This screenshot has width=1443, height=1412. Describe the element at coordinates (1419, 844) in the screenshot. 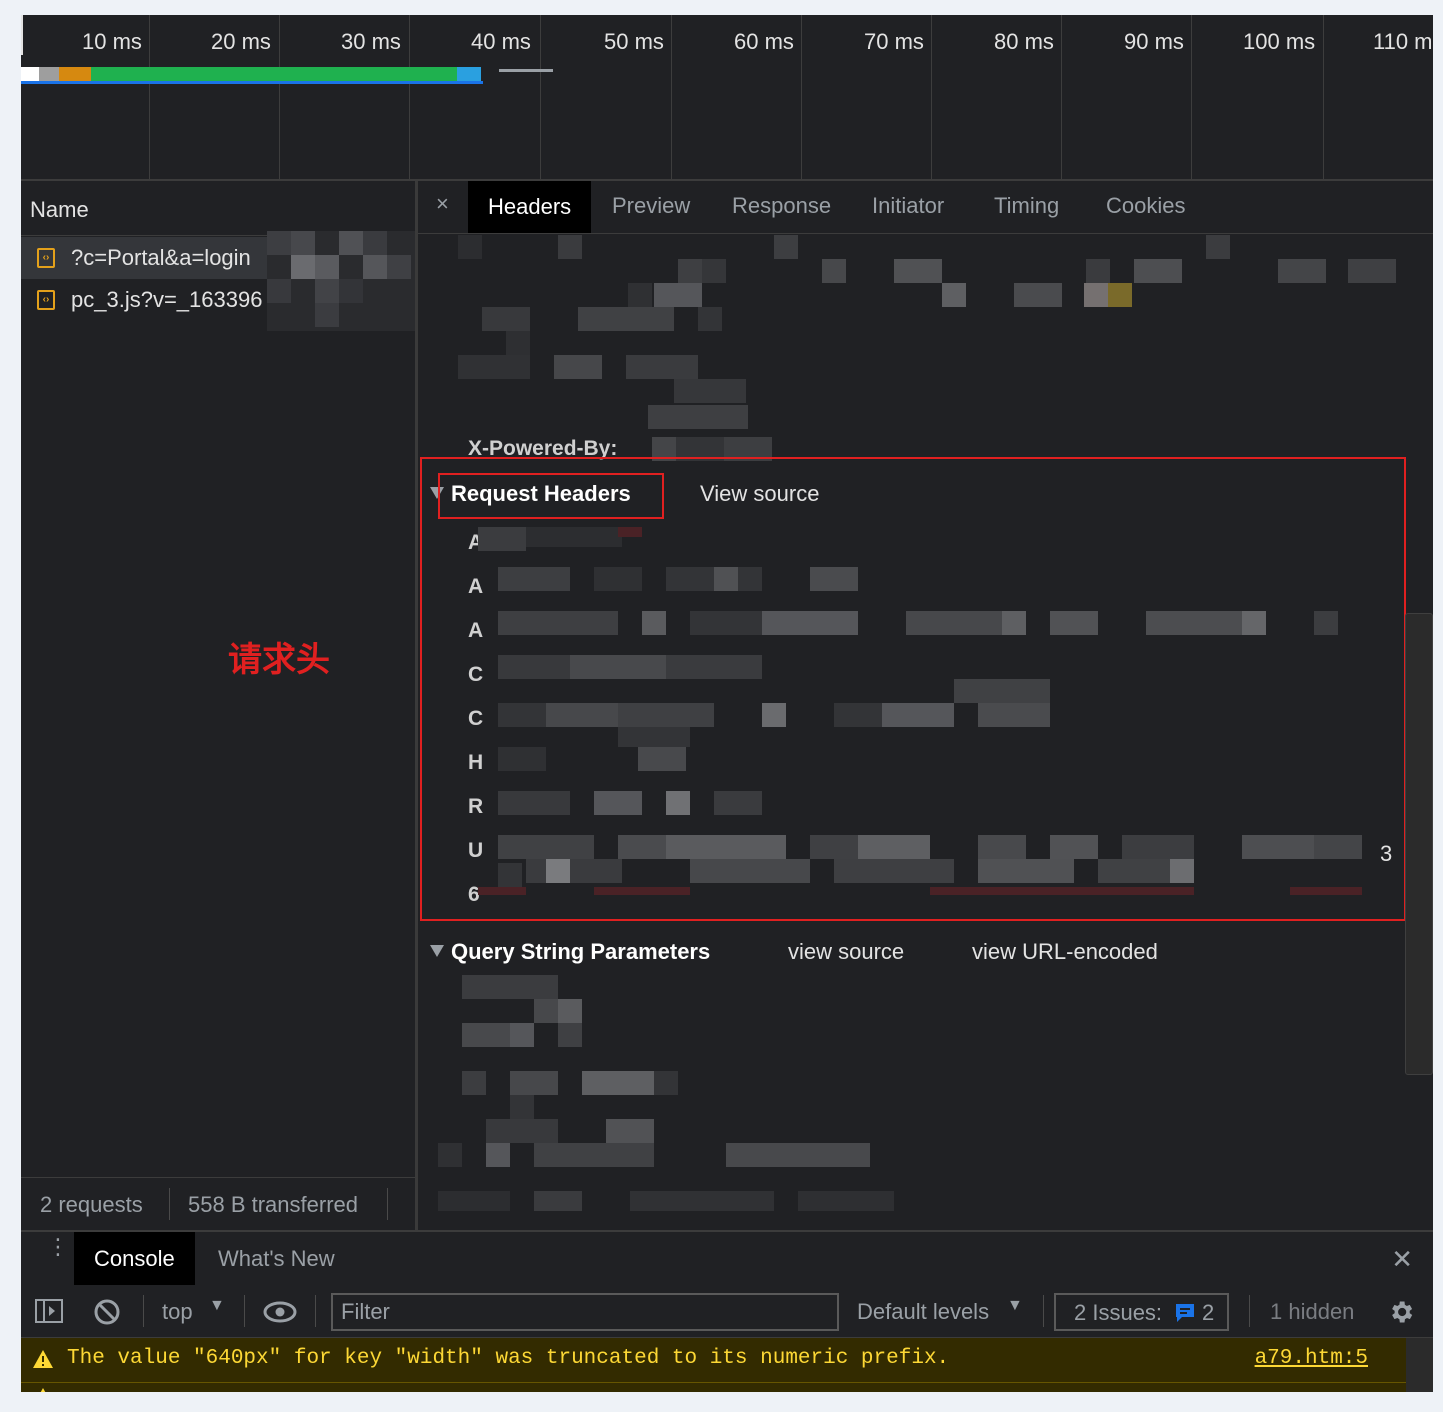

I see `detail-scrollbar` at that location.